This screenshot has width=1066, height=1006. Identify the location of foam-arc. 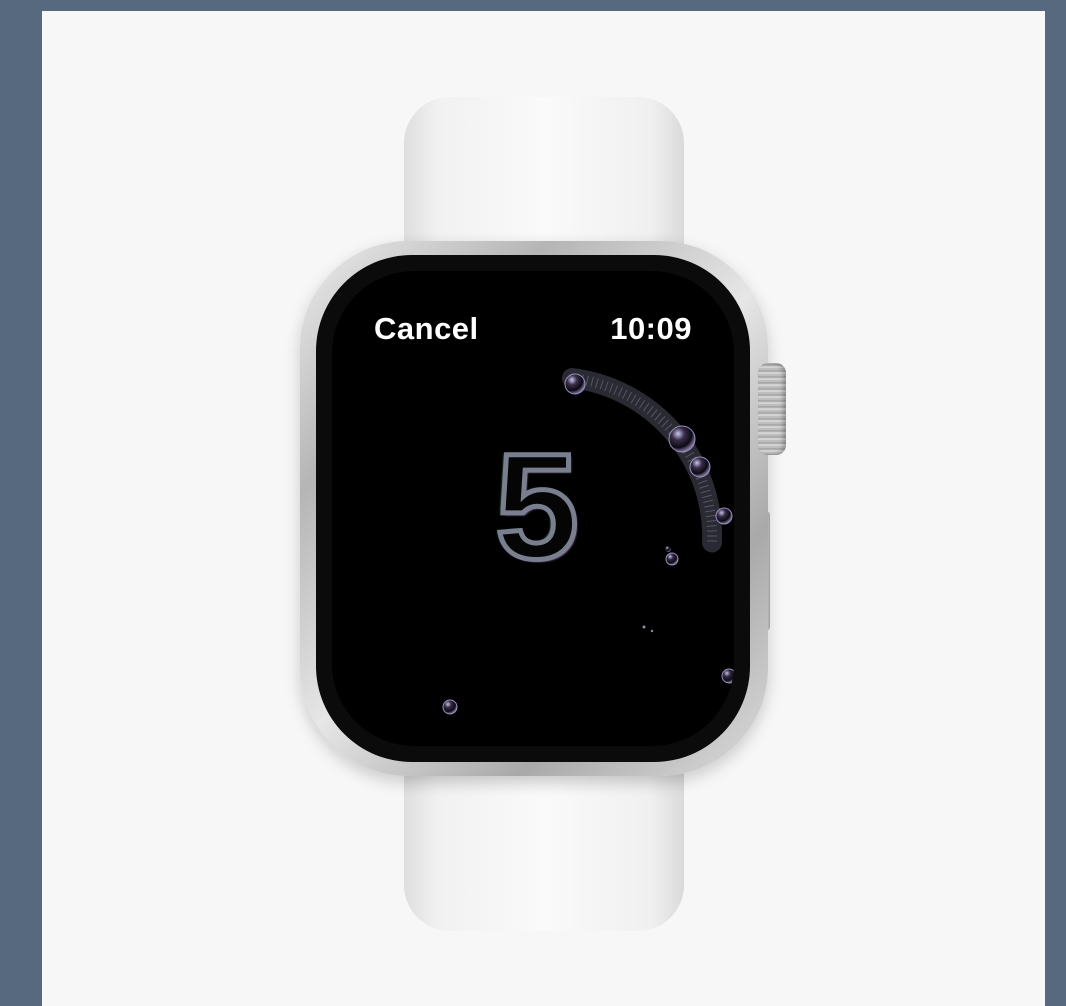
(642, 460).